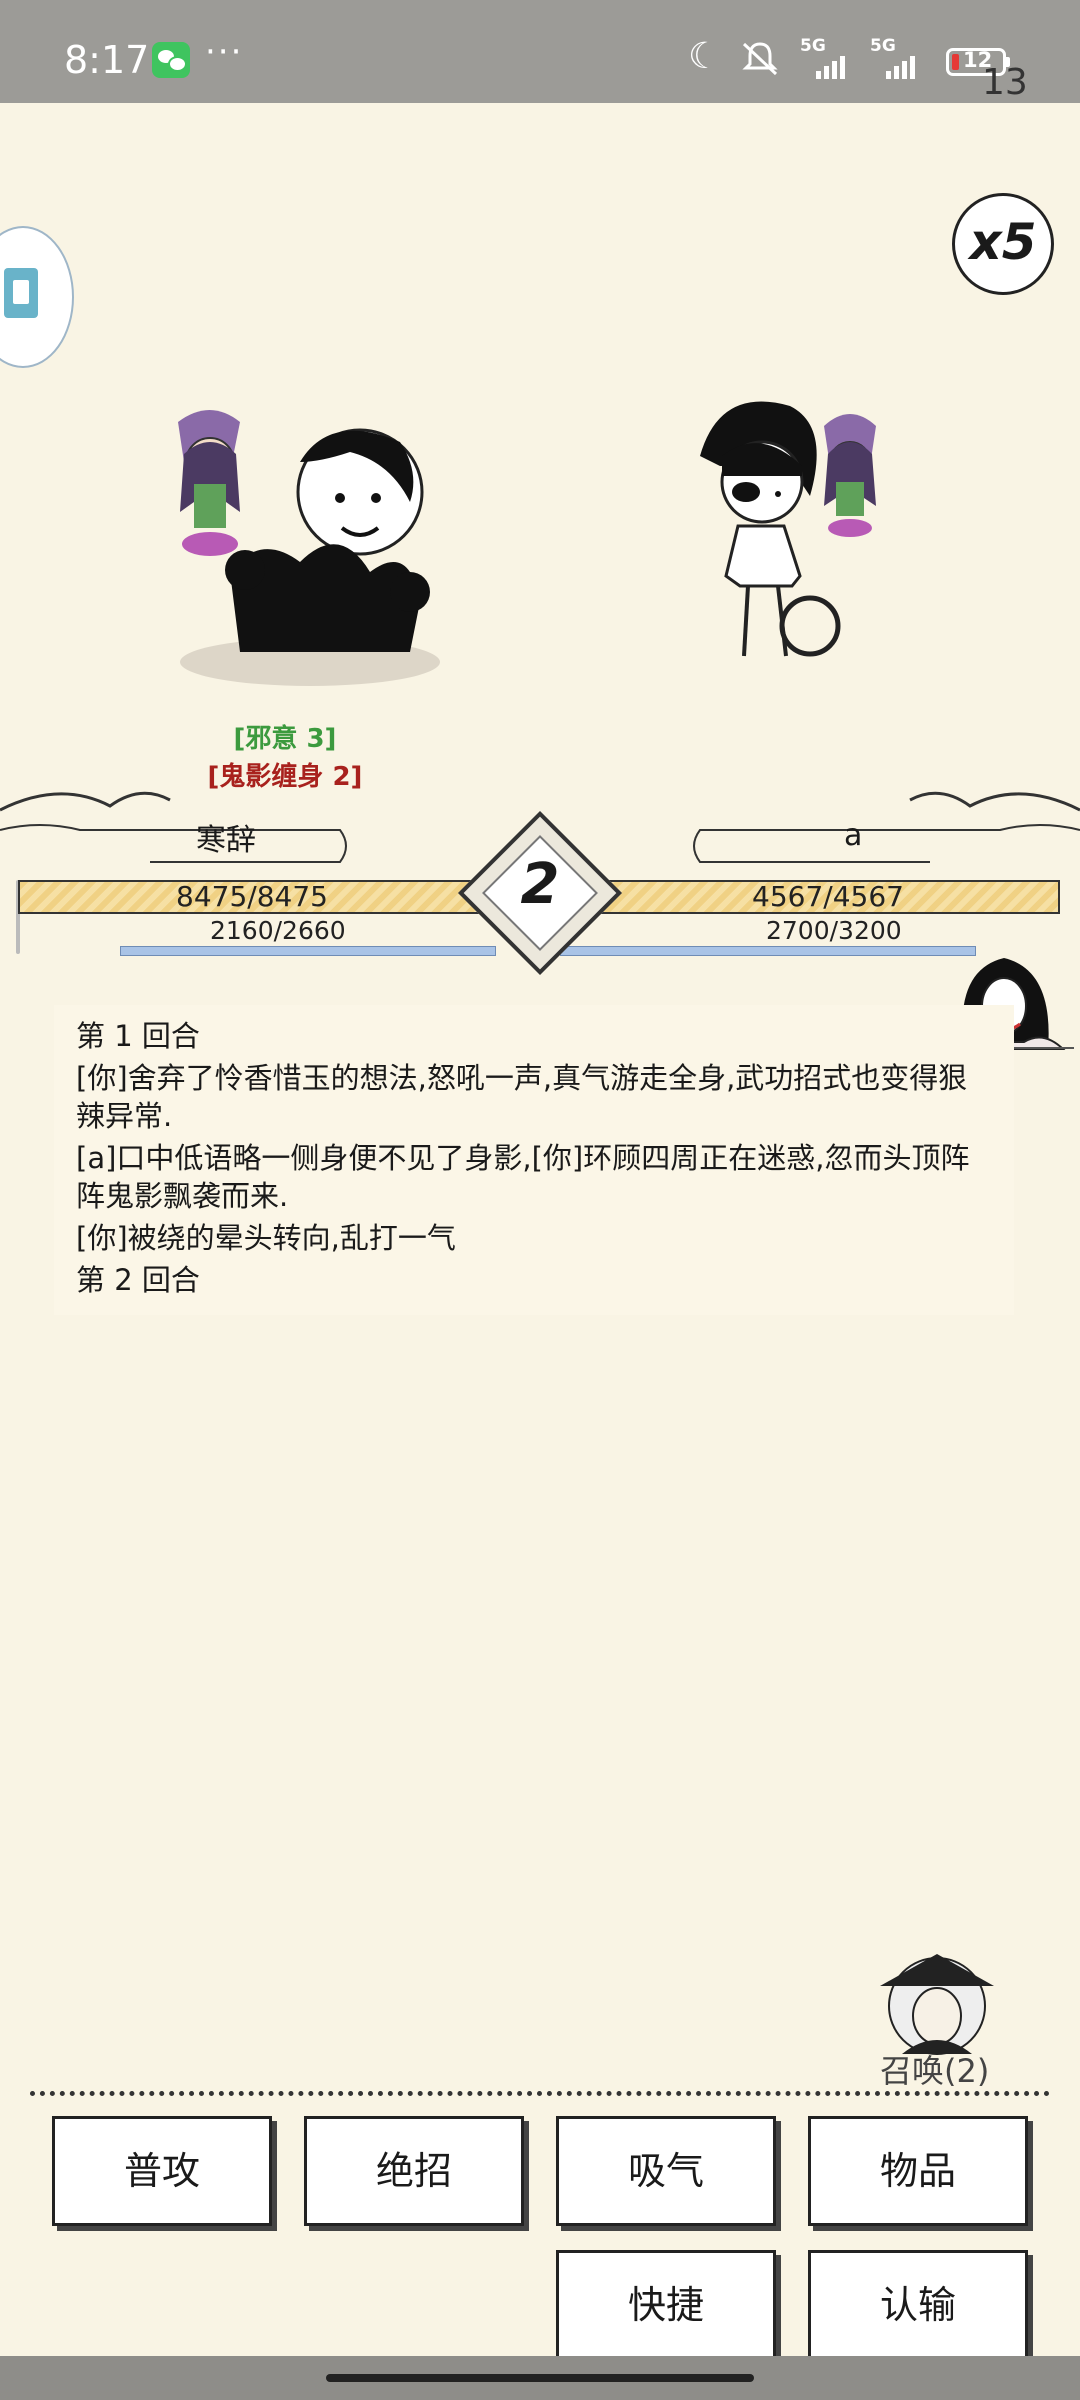 This screenshot has width=1080, height=2400. What do you see at coordinates (266, 1238) in the screenshot?
I see `log-line: [你]被绕的晕头转向,乱打一气` at bounding box center [266, 1238].